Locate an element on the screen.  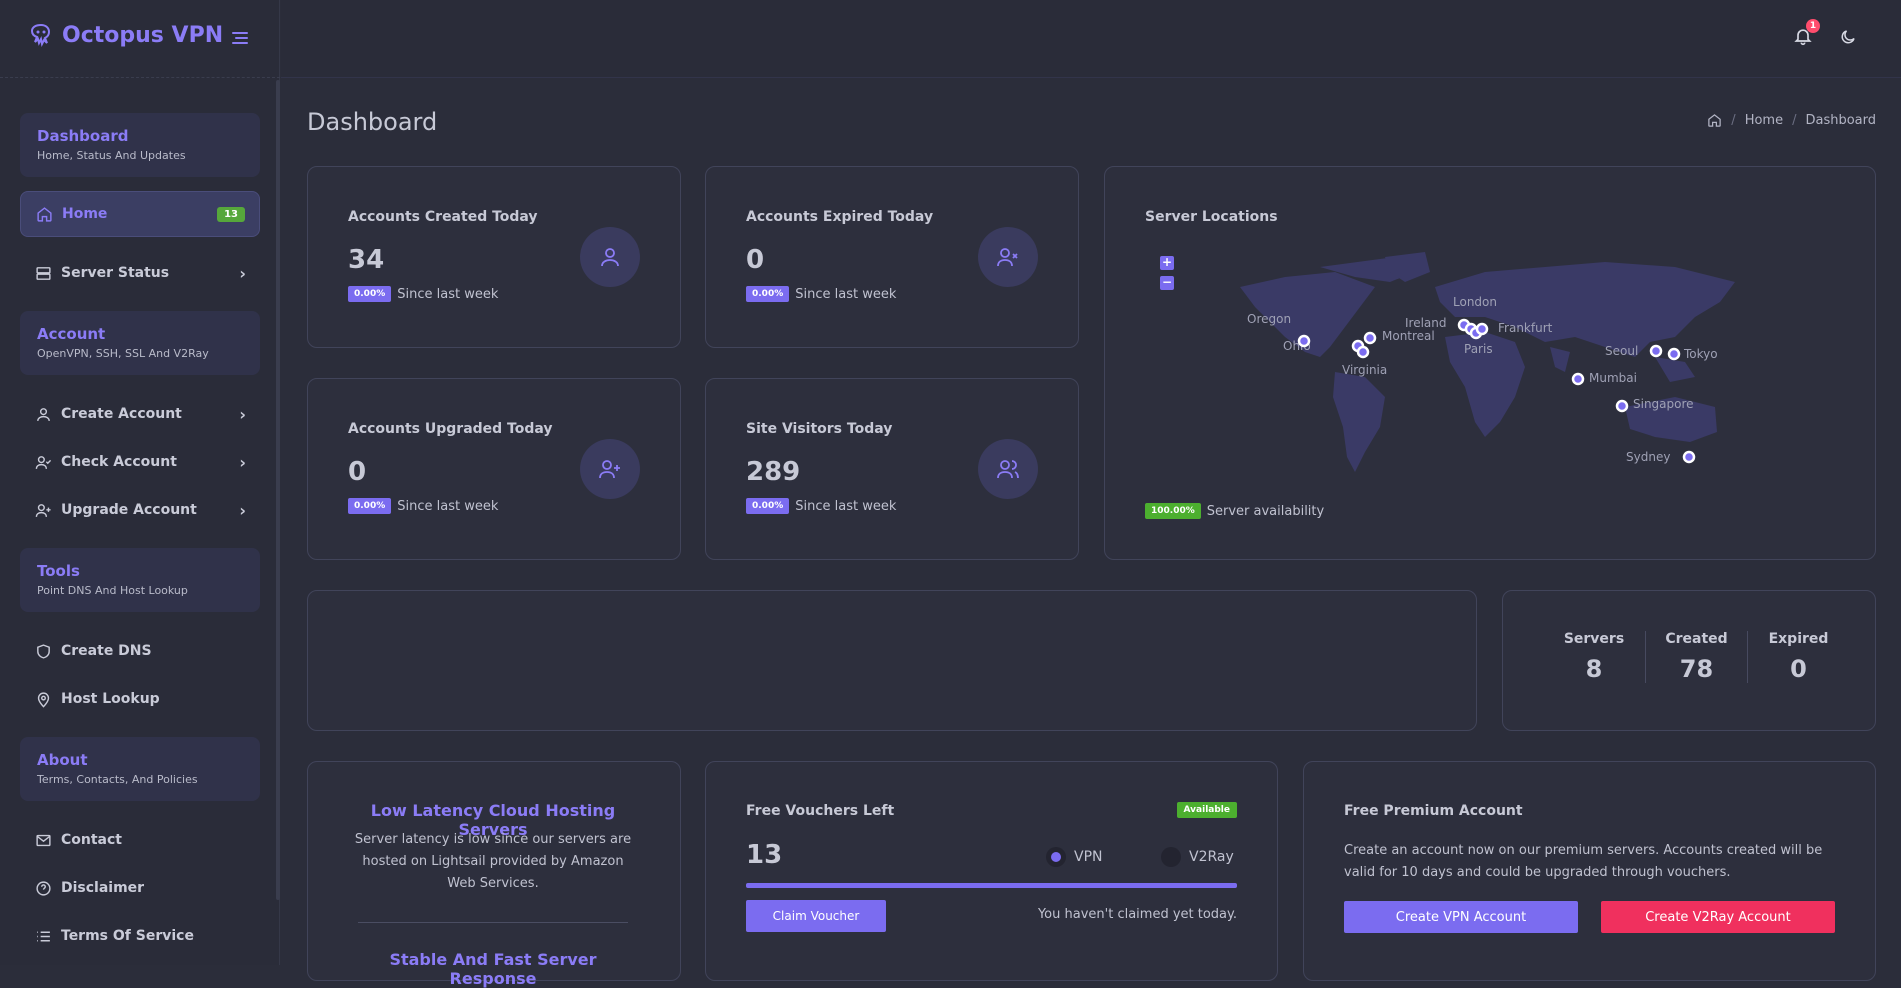
location-label: Tokyo is located at coordinates (1701, 354).